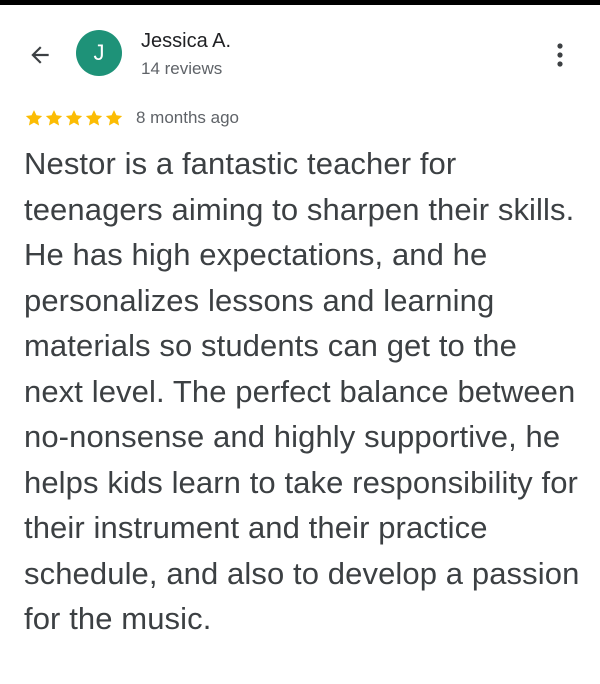  Describe the element at coordinates (300, 50) in the screenshot. I see `review-header: J Jessica A. 14 reviews` at that location.